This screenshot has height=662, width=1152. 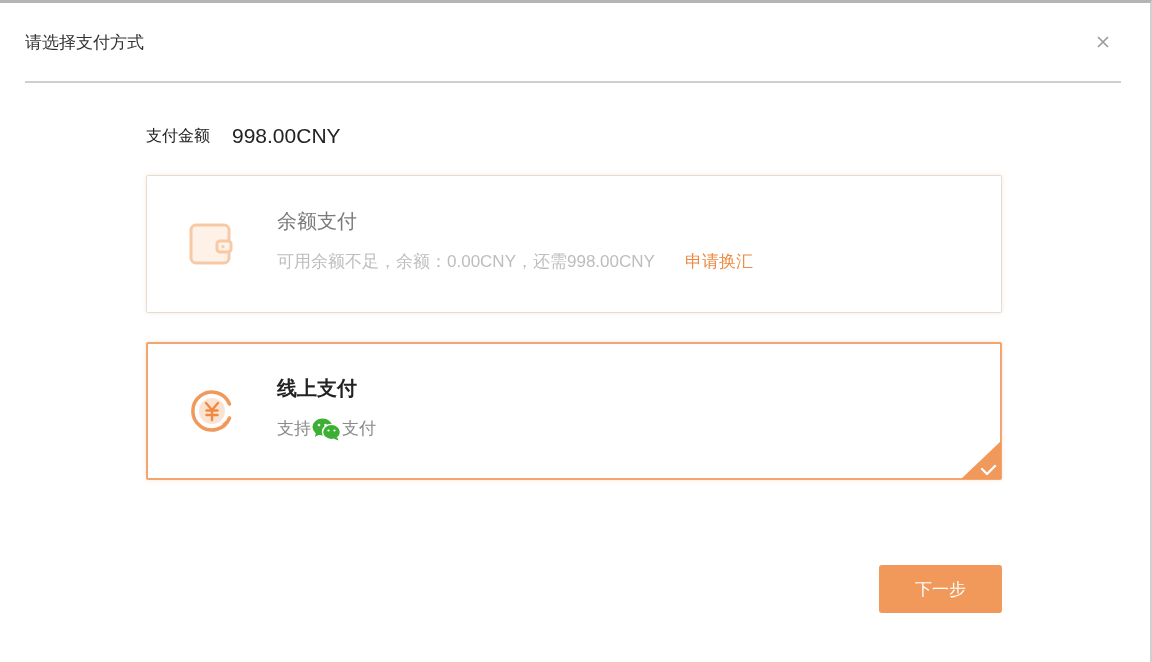 I want to click on payment-option-title: 线上支付, so click(x=317, y=388).